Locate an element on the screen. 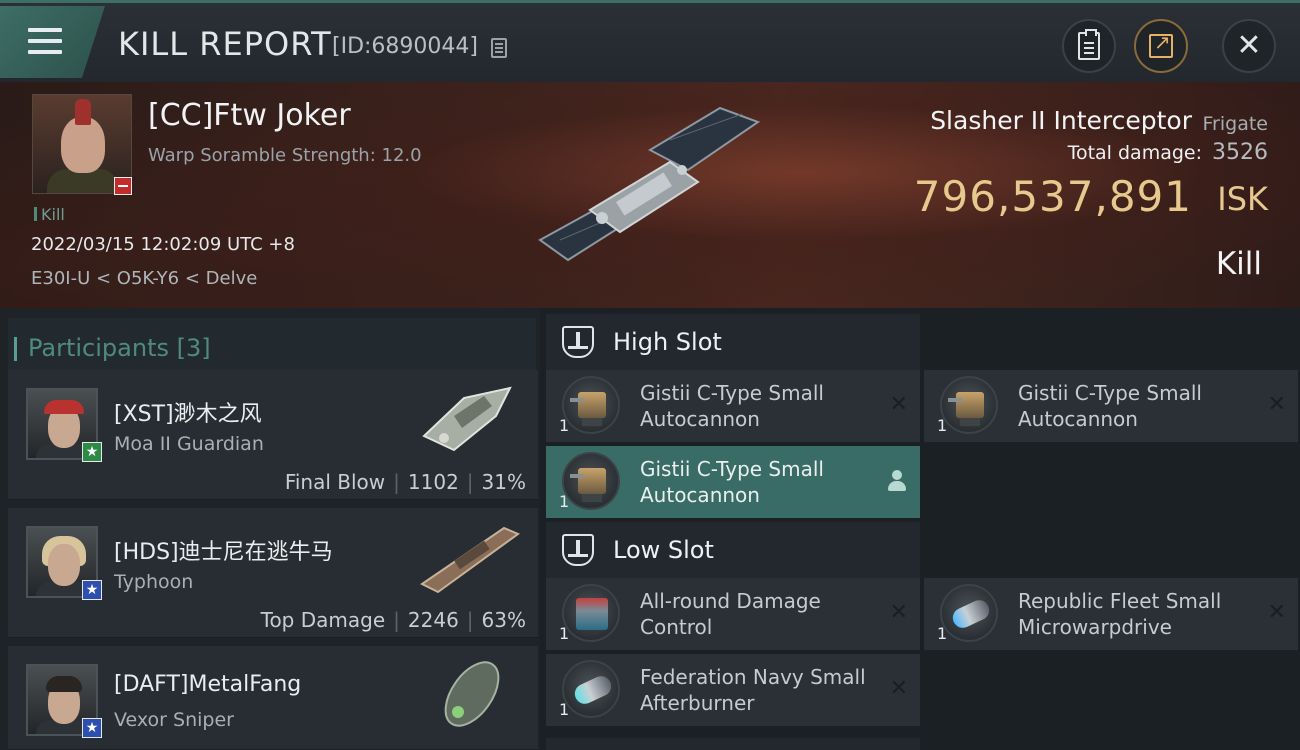 The height and width of the screenshot is (750, 1300). next-slot-header is located at coordinates (733, 744).